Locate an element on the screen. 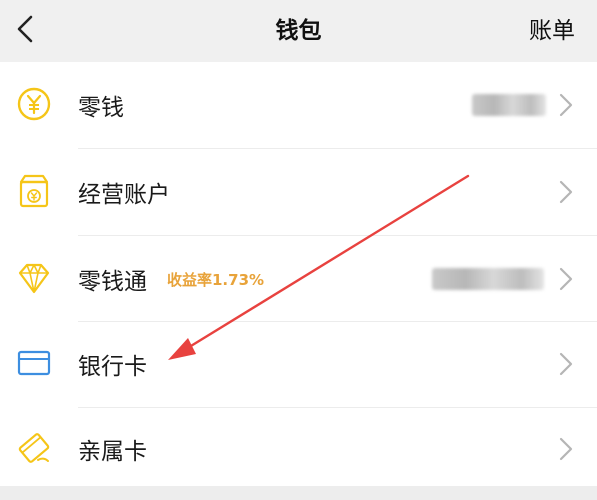 The width and height of the screenshot is (597, 500). header-bar: 钱包 账单 is located at coordinates (298, 31).